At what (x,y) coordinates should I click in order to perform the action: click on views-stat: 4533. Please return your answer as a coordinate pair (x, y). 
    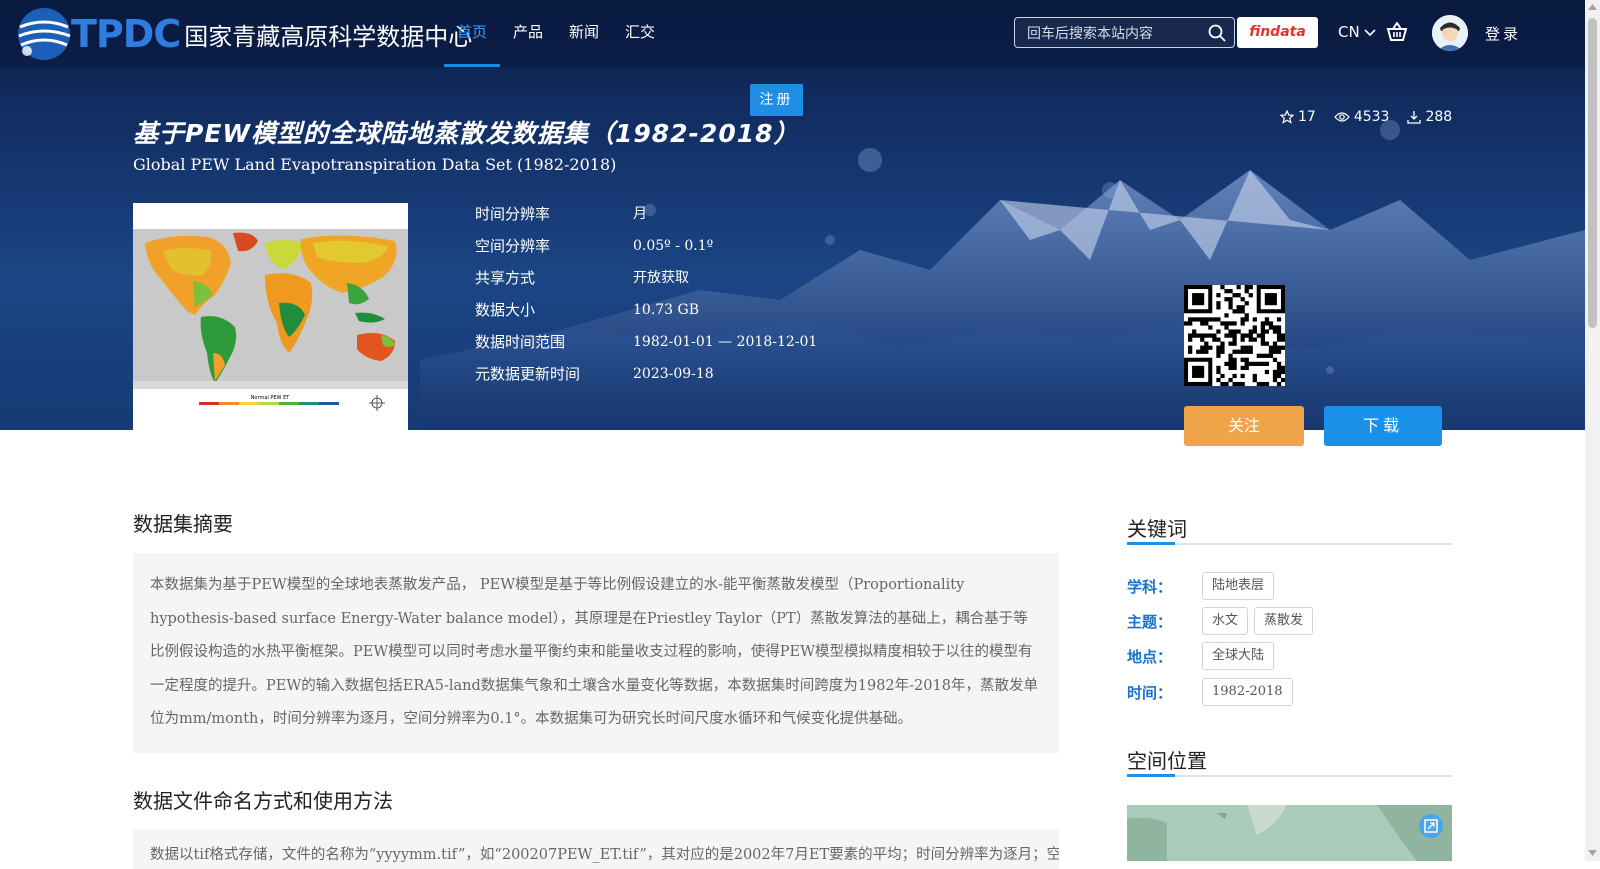
    Looking at the image, I should click on (1362, 117).